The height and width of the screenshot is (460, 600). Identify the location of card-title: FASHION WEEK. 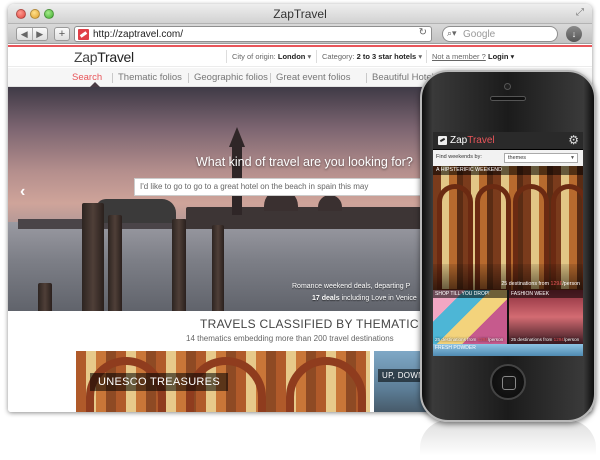
(546, 294).